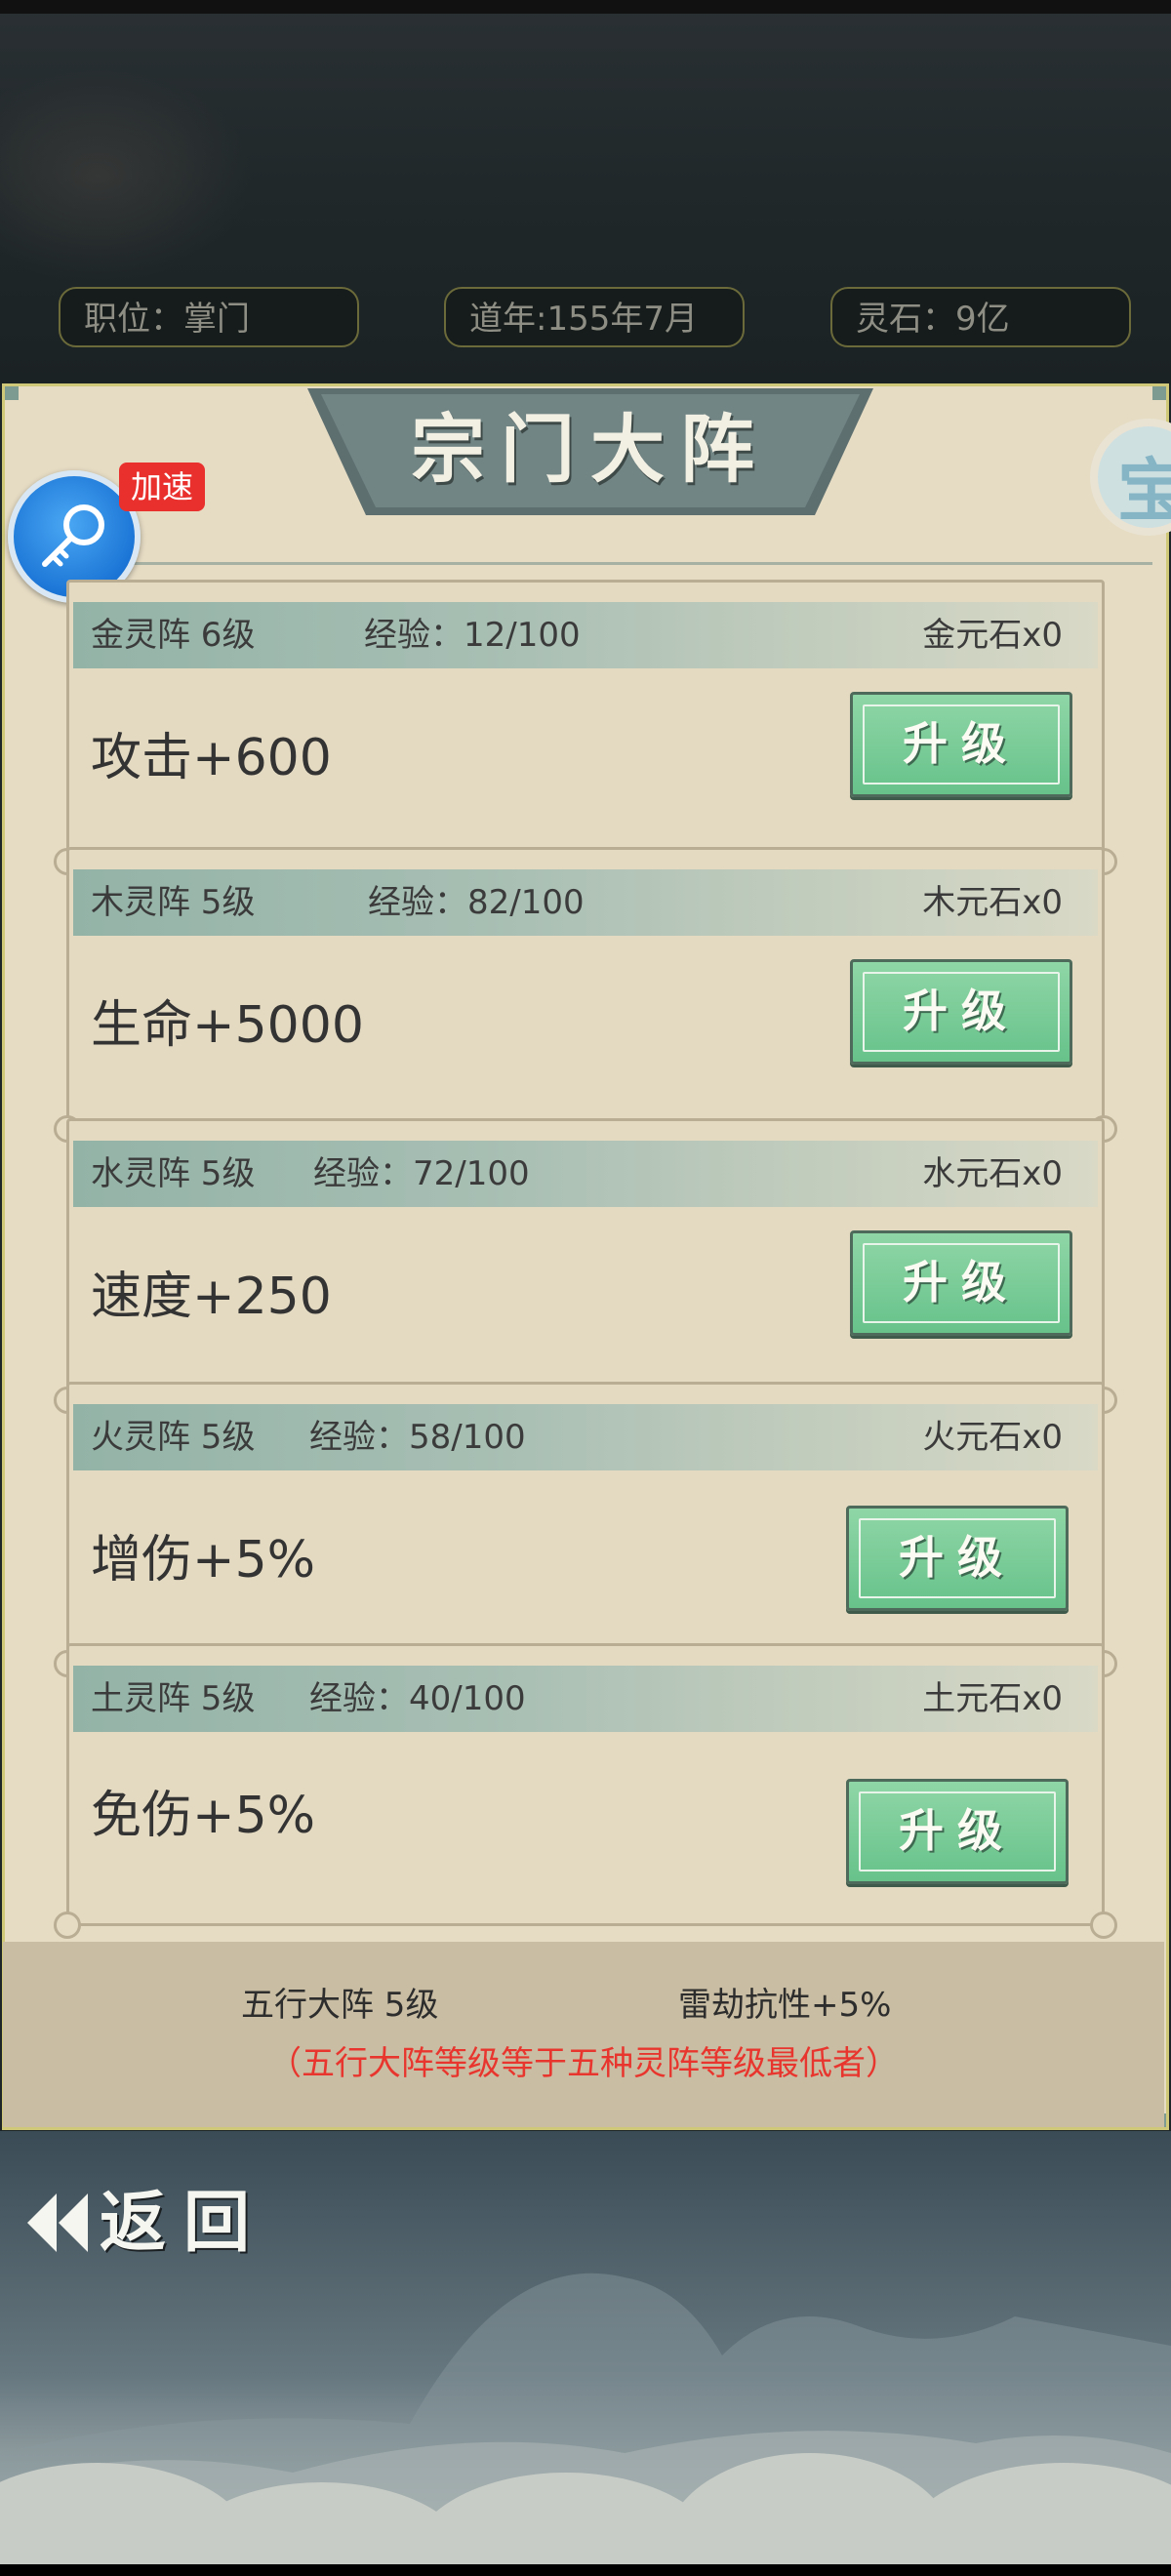 This screenshot has height=2576, width=1171. Describe the element at coordinates (980, 317) in the screenshot. I see `spirit-stone-pill: 灵石：9亿` at that location.